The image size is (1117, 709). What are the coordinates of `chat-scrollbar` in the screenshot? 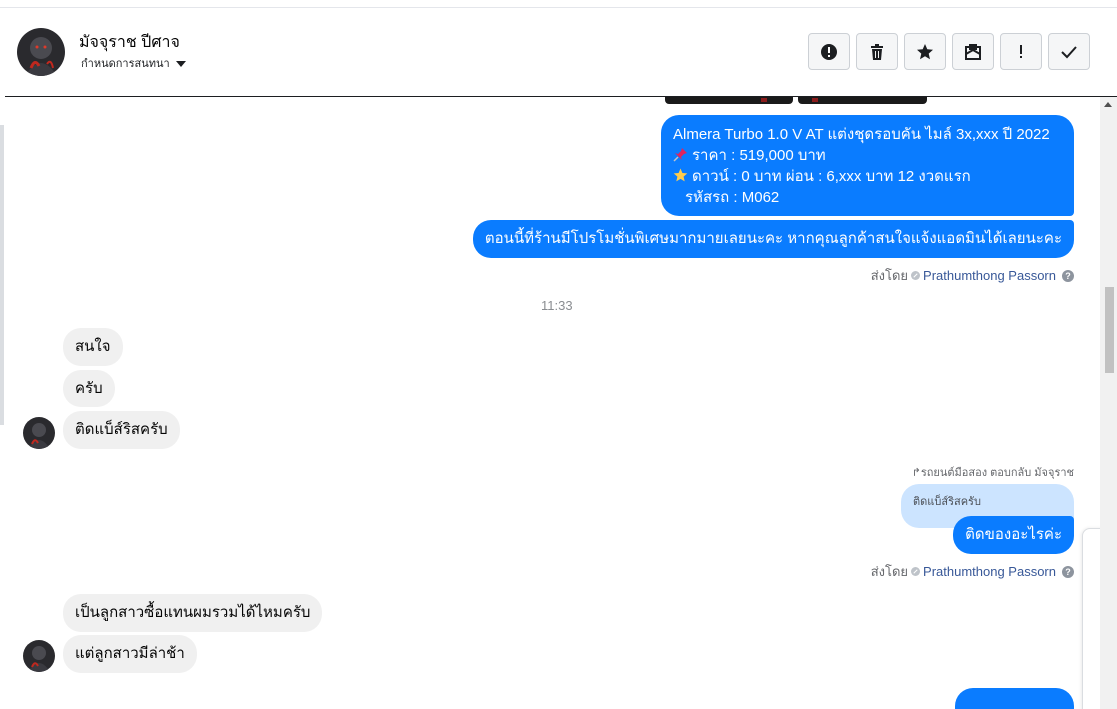 It's located at (1108, 403).